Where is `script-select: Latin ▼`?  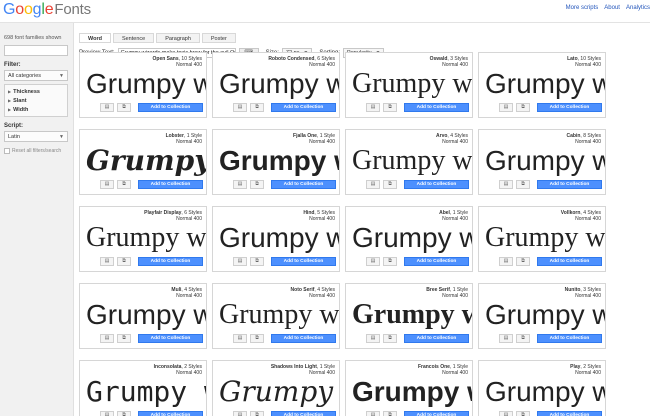
script-select: Latin ▼ is located at coordinates (36, 136).